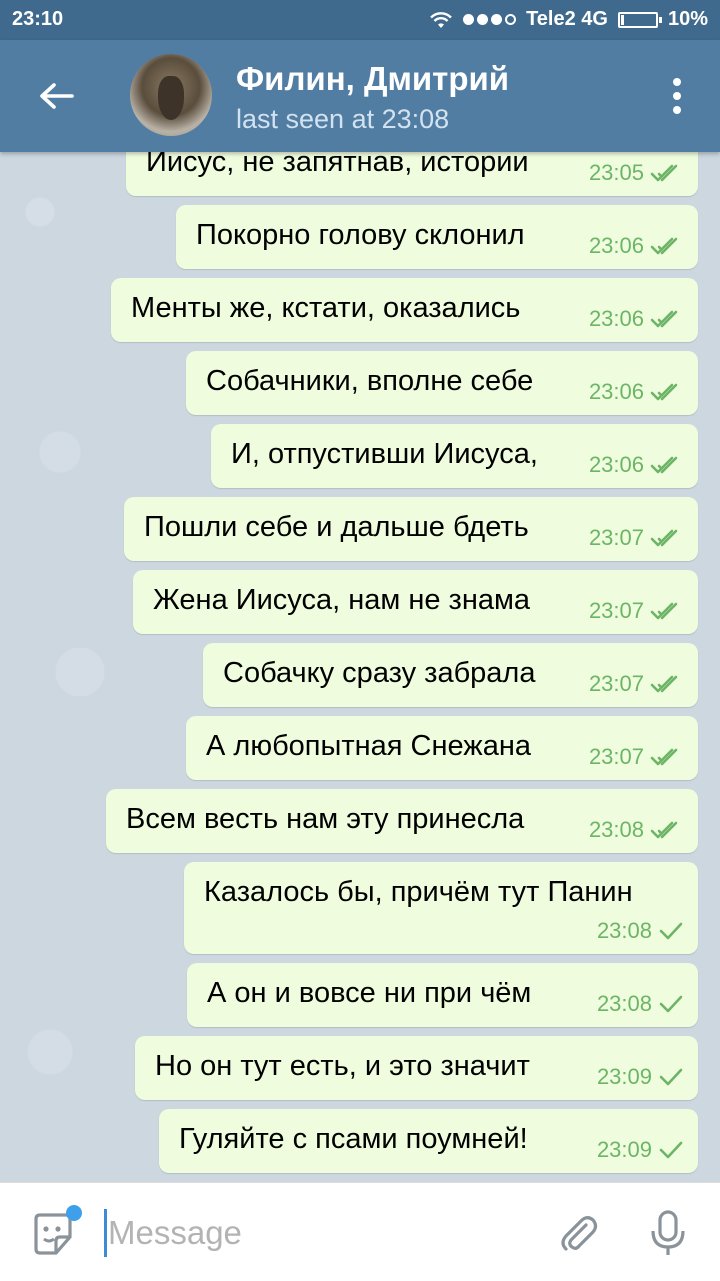  Describe the element at coordinates (441, 19) in the screenshot. I see `wifi-icon` at that location.